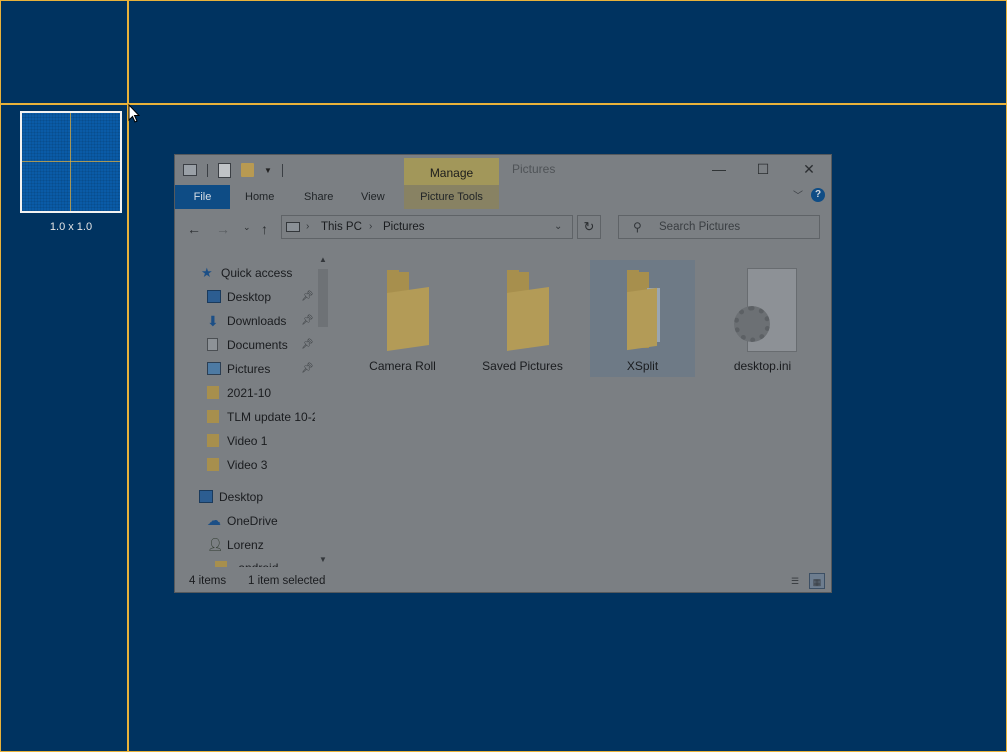 Image resolution: width=1007 pixels, height=752 pixels. Describe the element at coordinates (260, 345) in the screenshot. I see `sidebar-item-documents: Documents 📌︎` at that location.